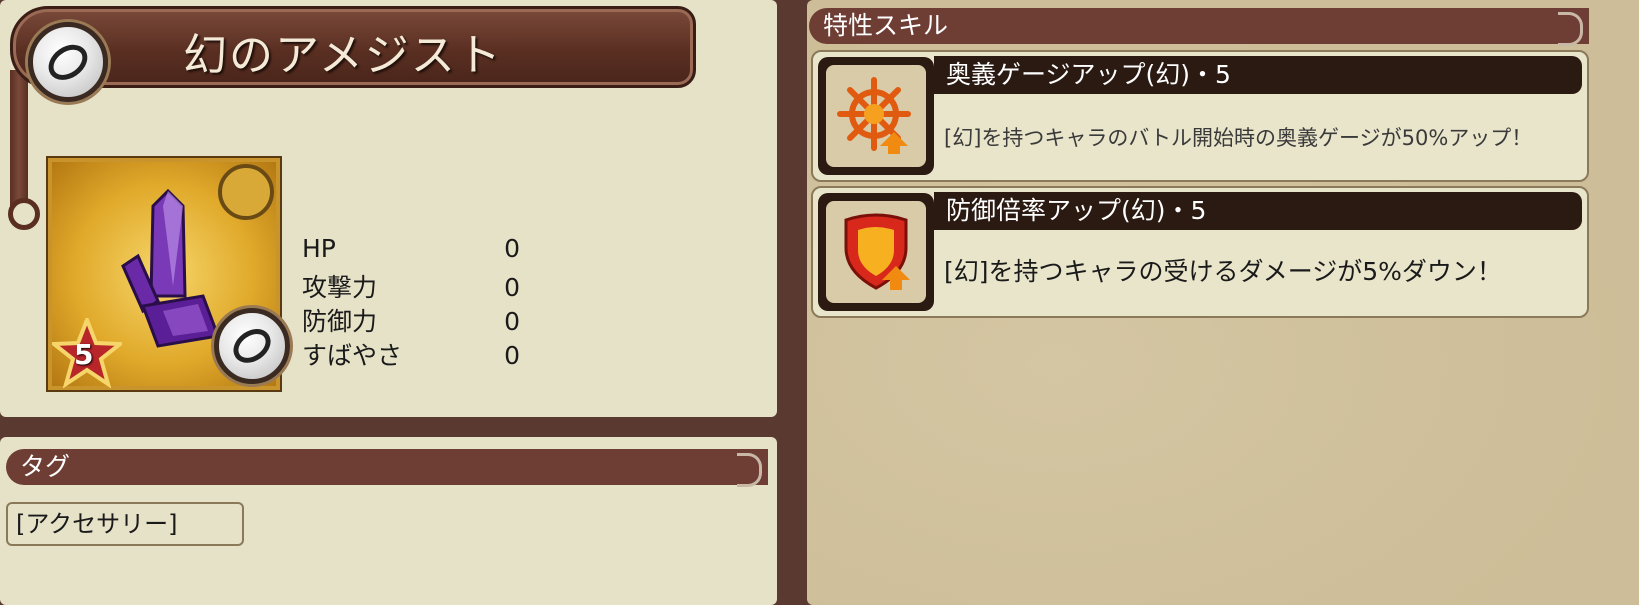 The height and width of the screenshot is (605, 1639). I want to click on star-burst-icon, so click(874, 115).